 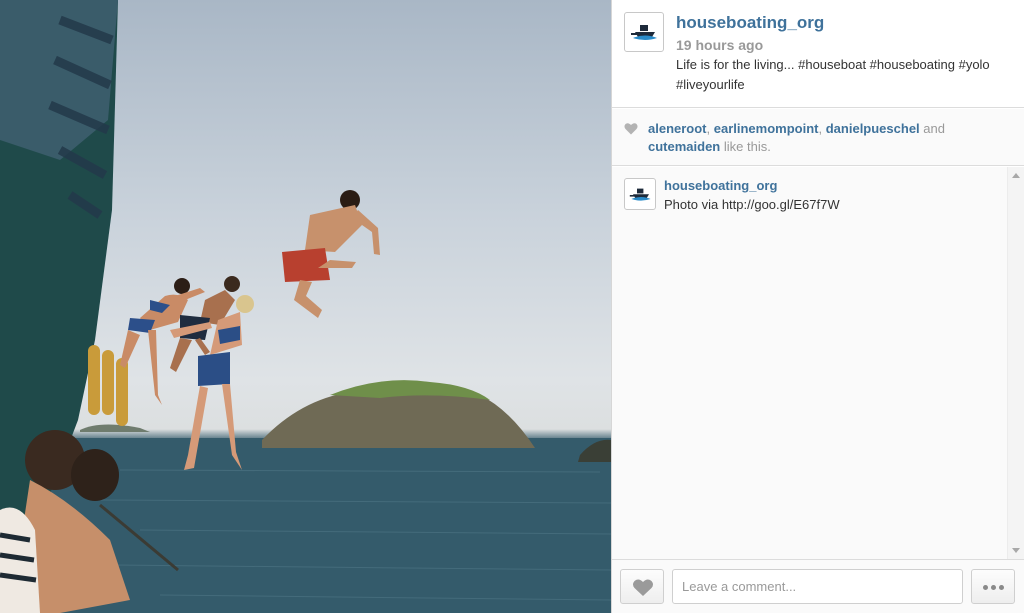 I want to click on comments-scrollbar, so click(x=1015, y=363).